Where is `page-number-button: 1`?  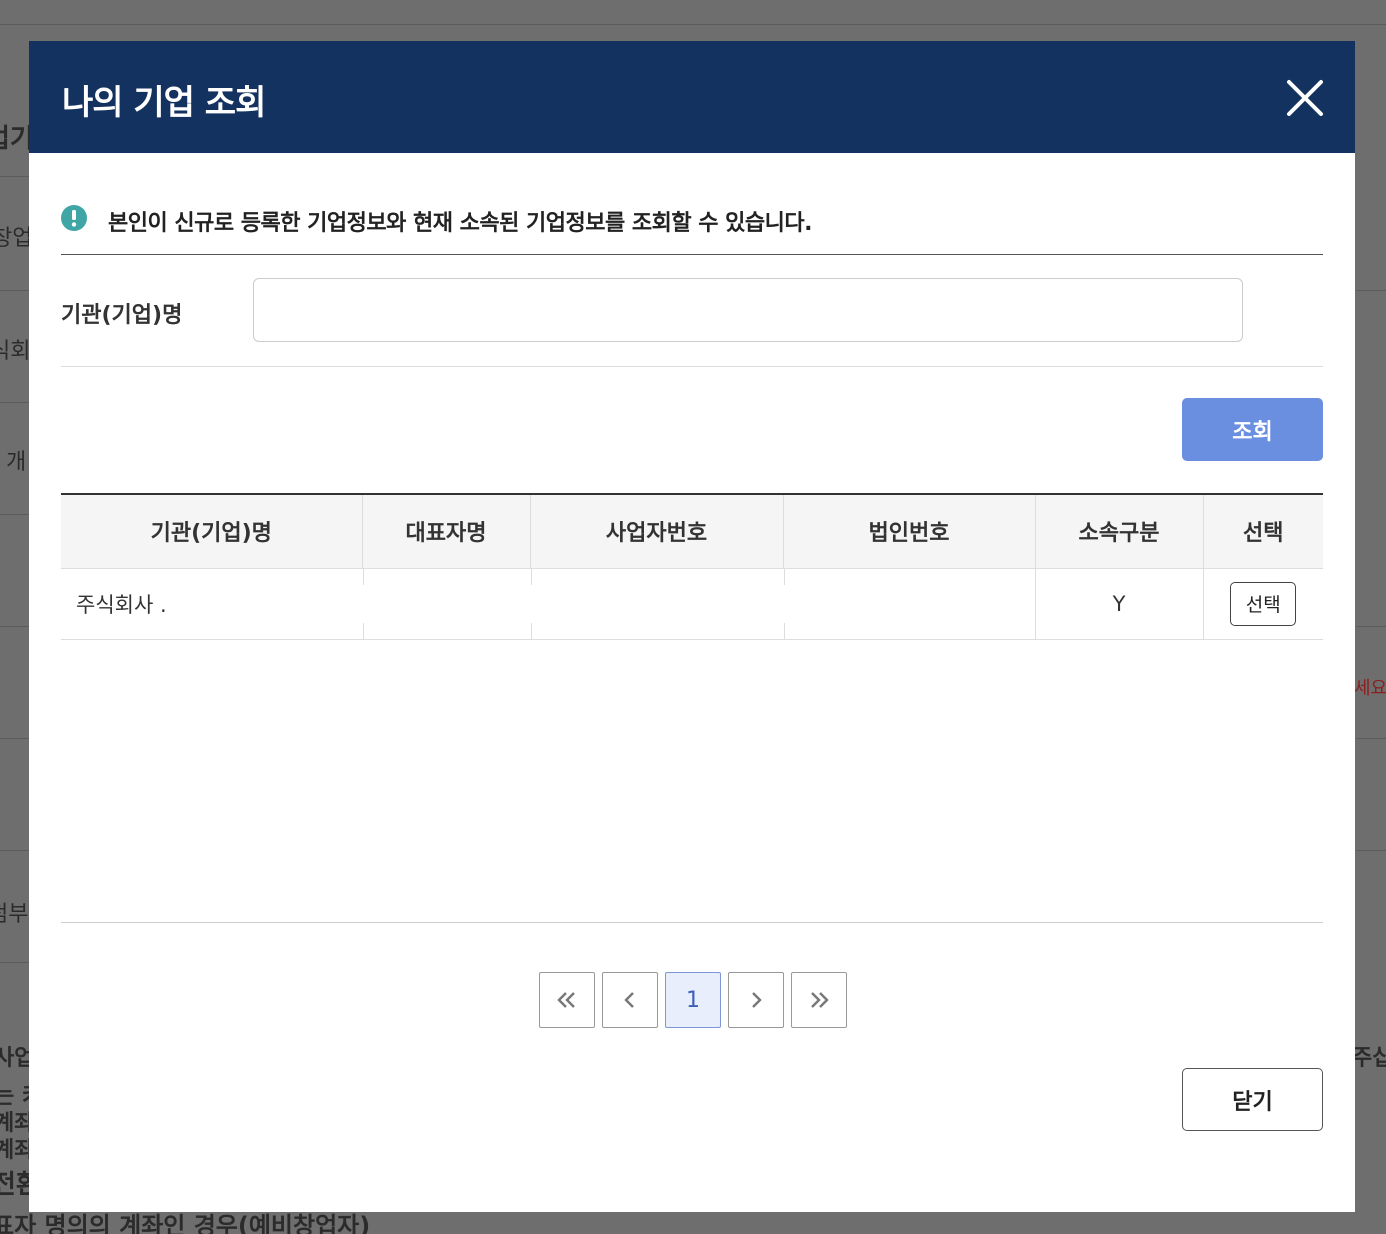 page-number-button: 1 is located at coordinates (693, 1000).